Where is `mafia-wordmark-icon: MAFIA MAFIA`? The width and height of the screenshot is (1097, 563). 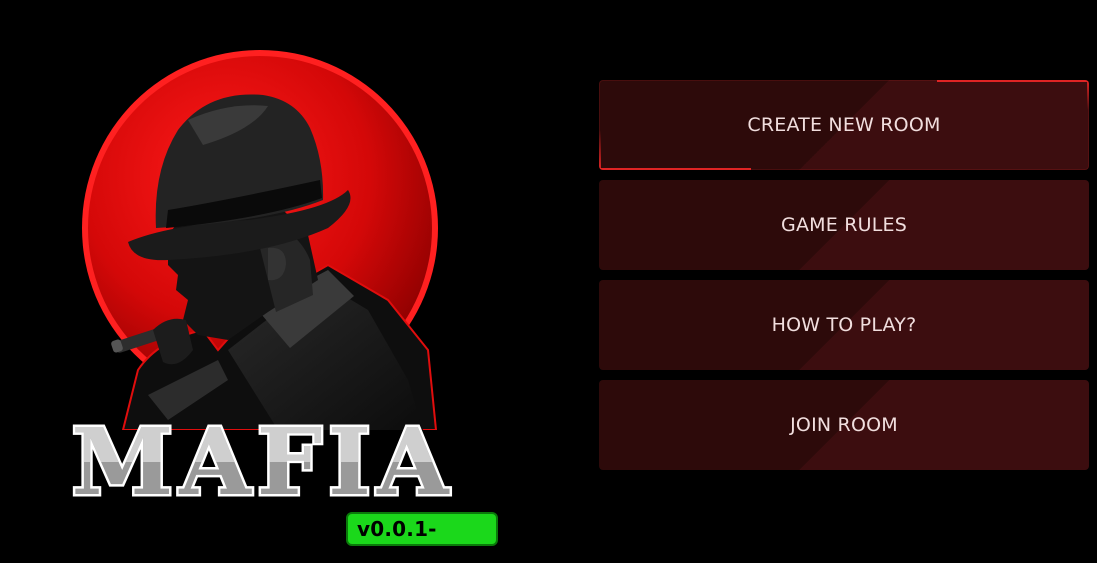 mafia-wordmark-icon: MAFIA MAFIA is located at coordinates (260, 464).